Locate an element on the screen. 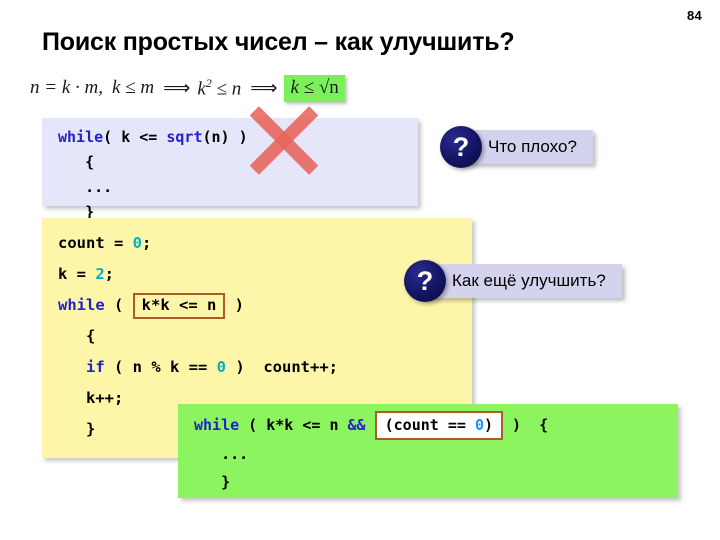  code-block-original: while( k <= sqrt(n) ) { ... } is located at coordinates (230, 169).